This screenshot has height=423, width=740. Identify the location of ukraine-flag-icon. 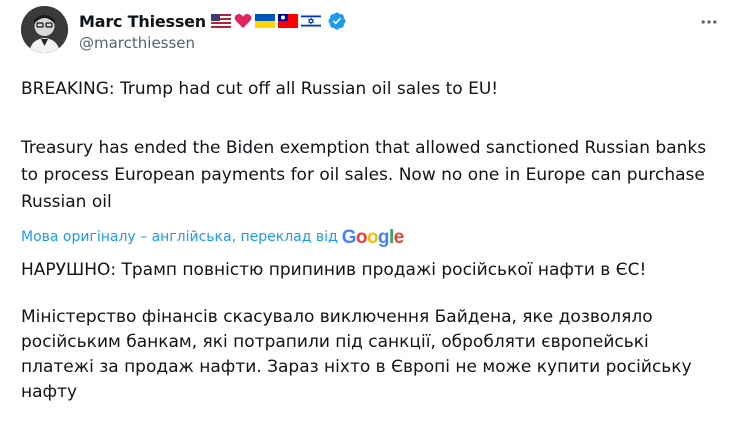
(265, 21).